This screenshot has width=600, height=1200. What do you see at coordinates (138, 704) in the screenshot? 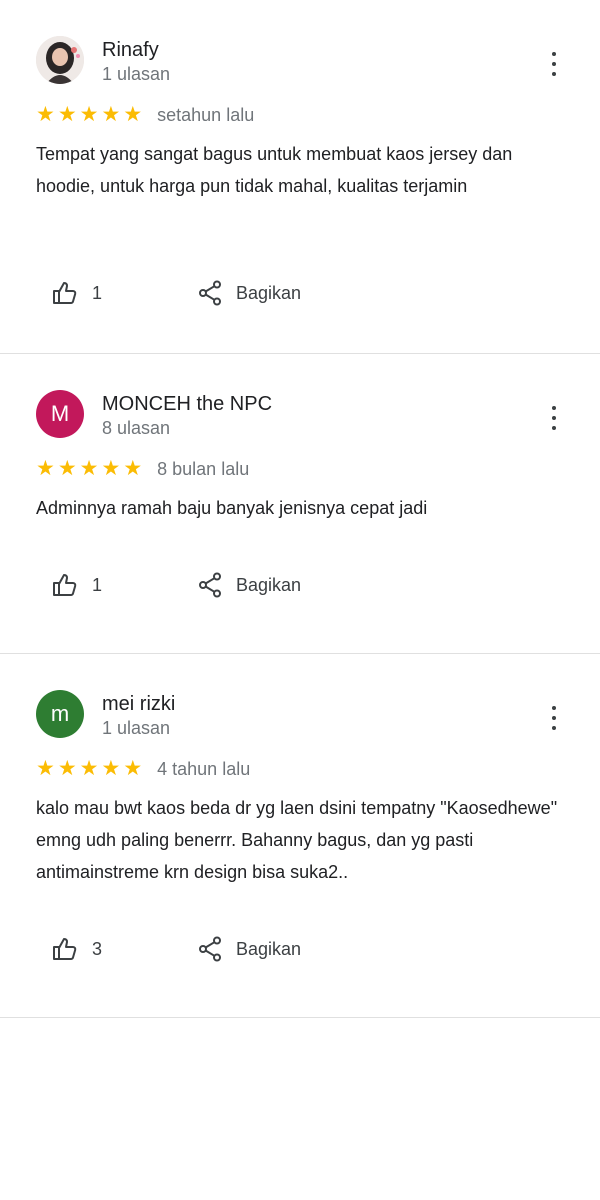
I see `reviewer-name: mei rizki` at bounding box center [138, 704].